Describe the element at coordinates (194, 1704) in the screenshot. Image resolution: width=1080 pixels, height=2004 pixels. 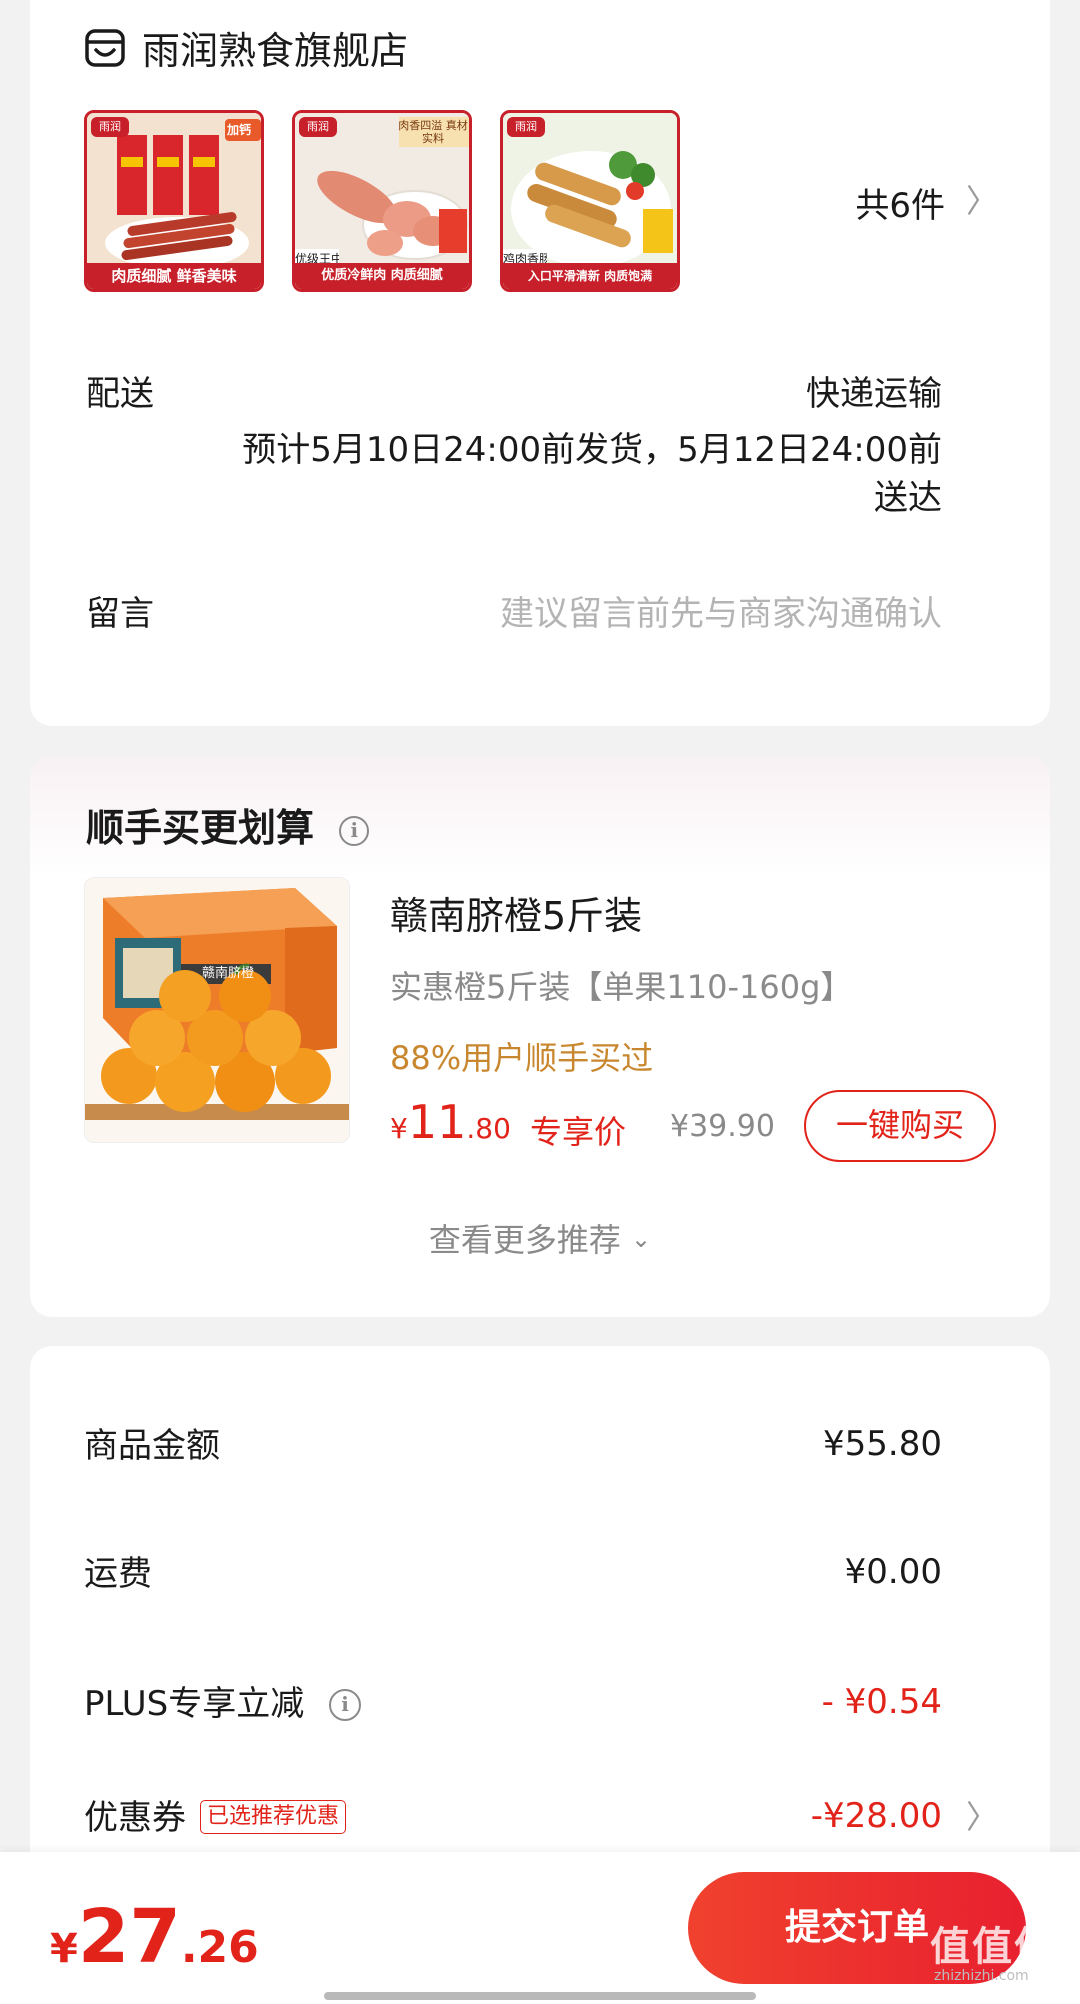
I see `plus-discount-text: PLUS专享立减` at that location.